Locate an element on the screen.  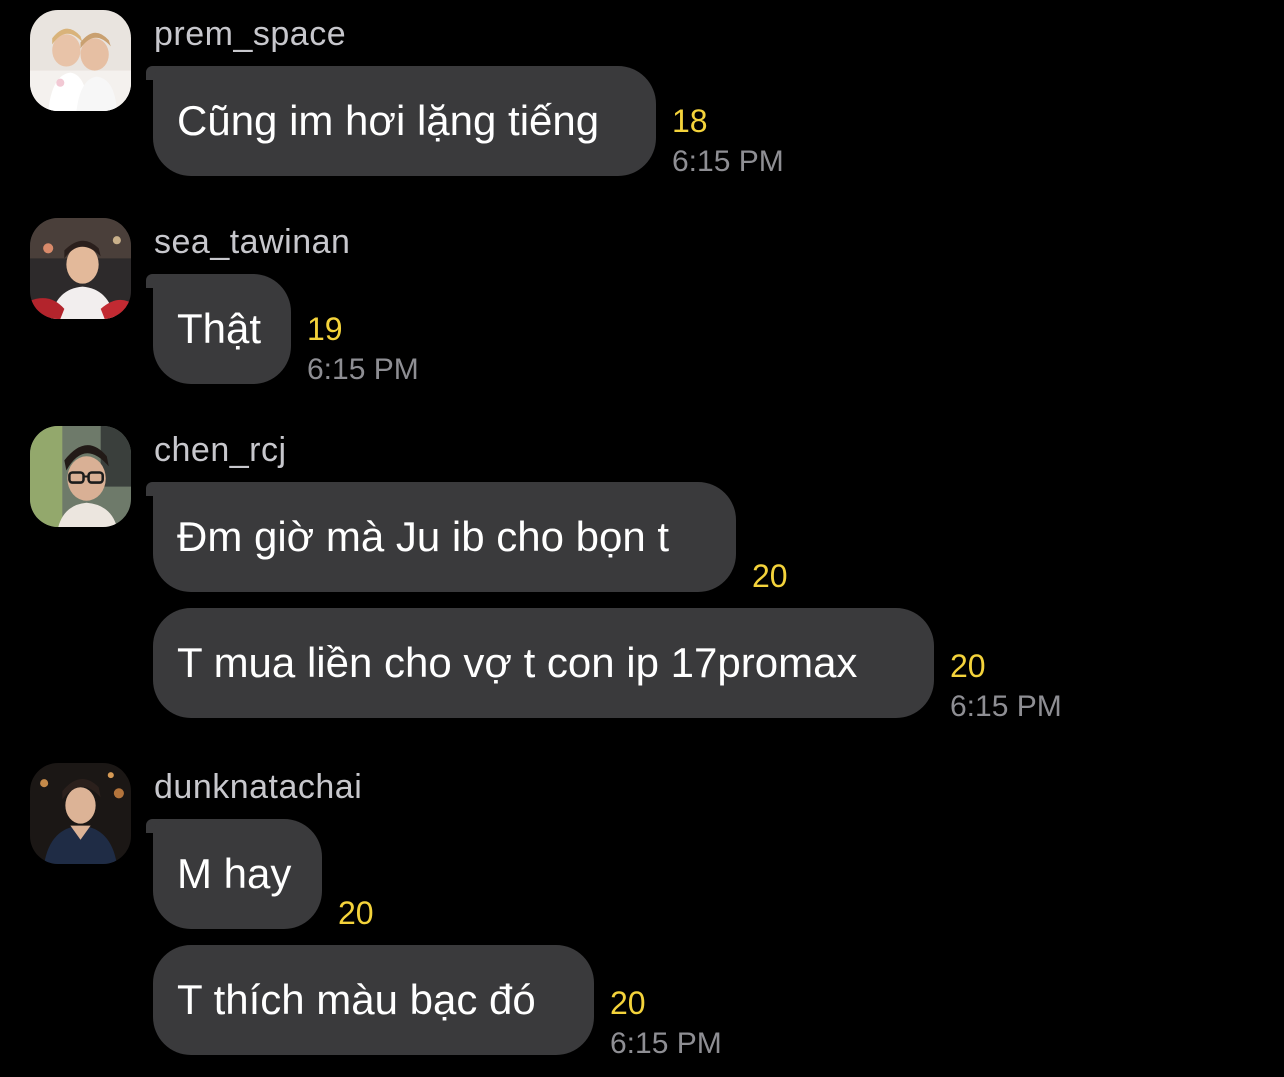
avatar-chen-rcj is located at coordinates (80, 476).